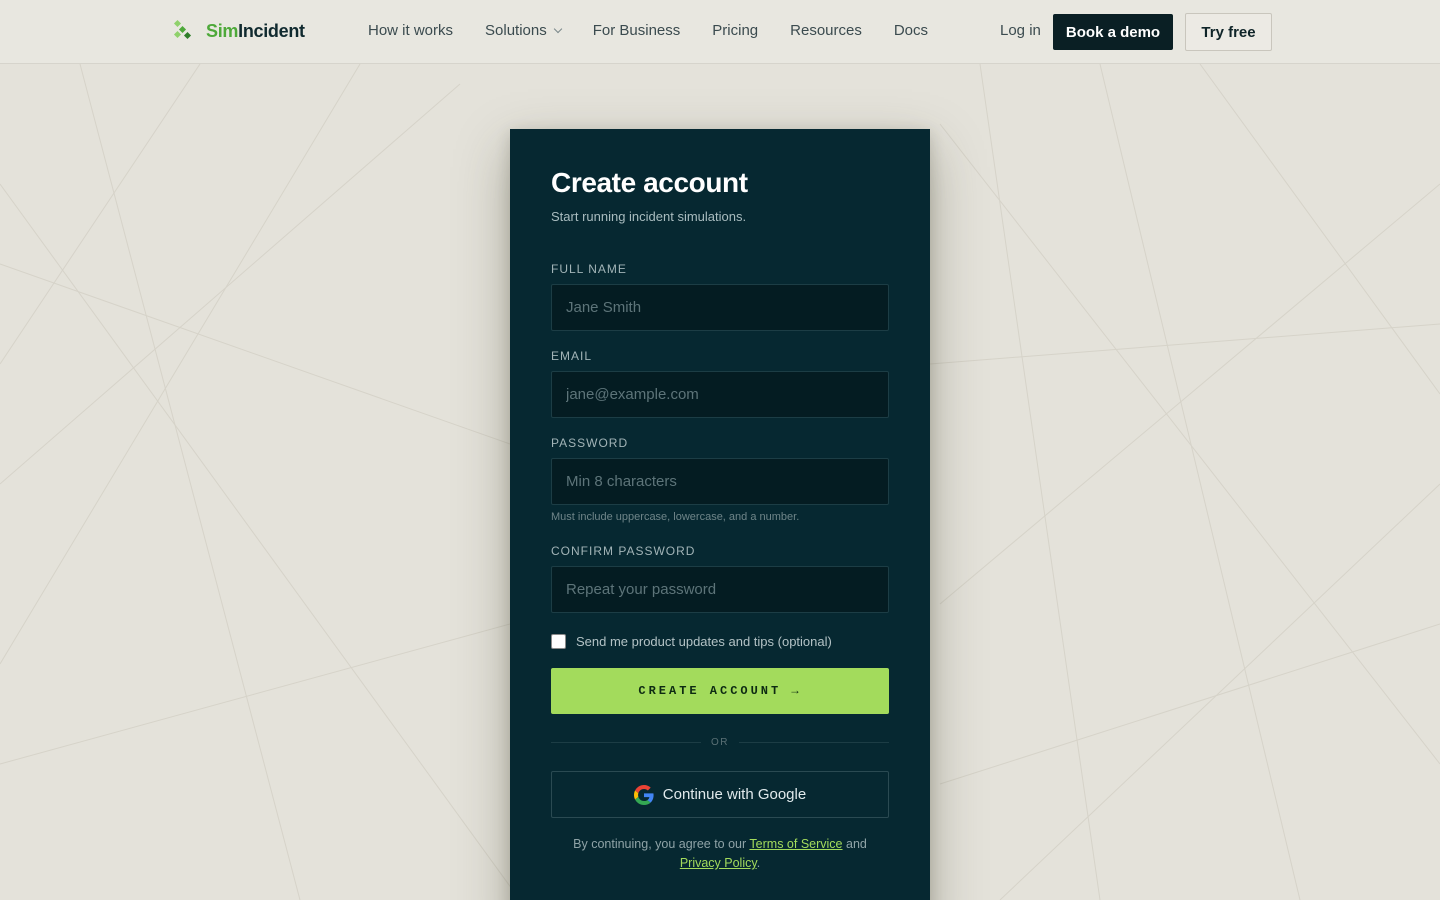 The image size is (1440, 900). Describe the element at coordinates (649, 216) in the screenshot. I see `page-subtitle: Start running incident simulations.` at that location.